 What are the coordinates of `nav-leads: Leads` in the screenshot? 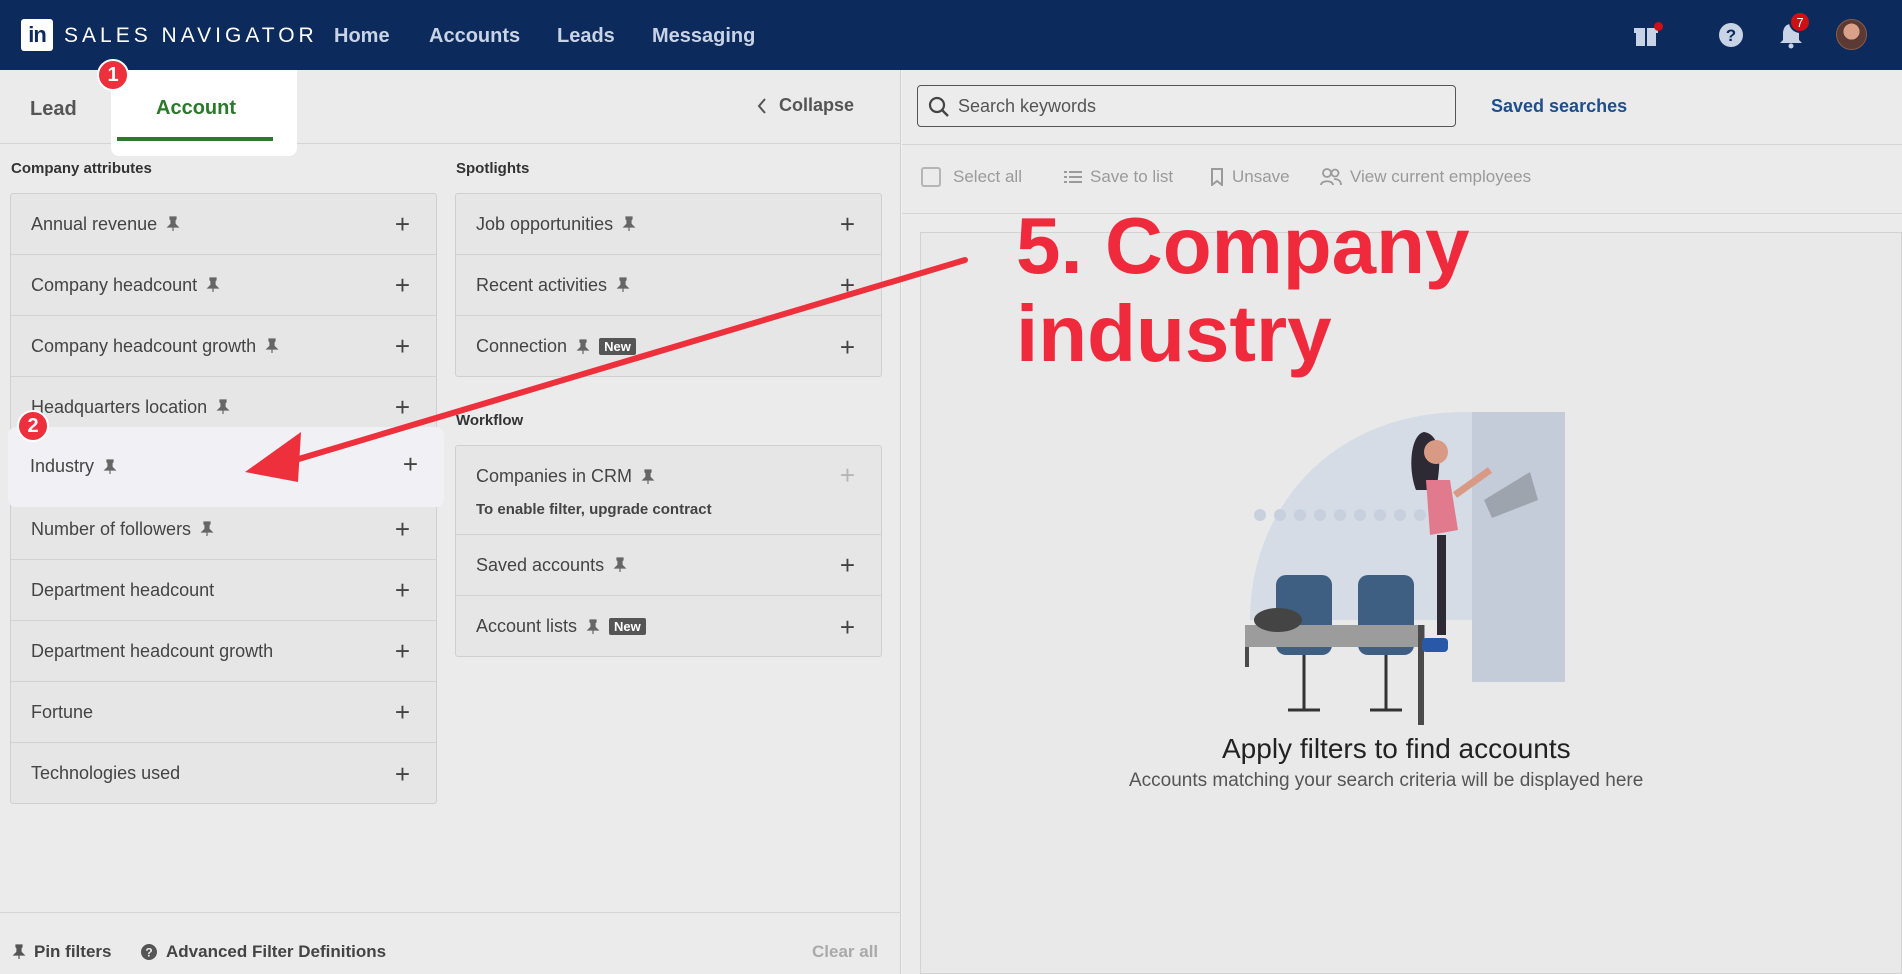 It's located at (586, 36).